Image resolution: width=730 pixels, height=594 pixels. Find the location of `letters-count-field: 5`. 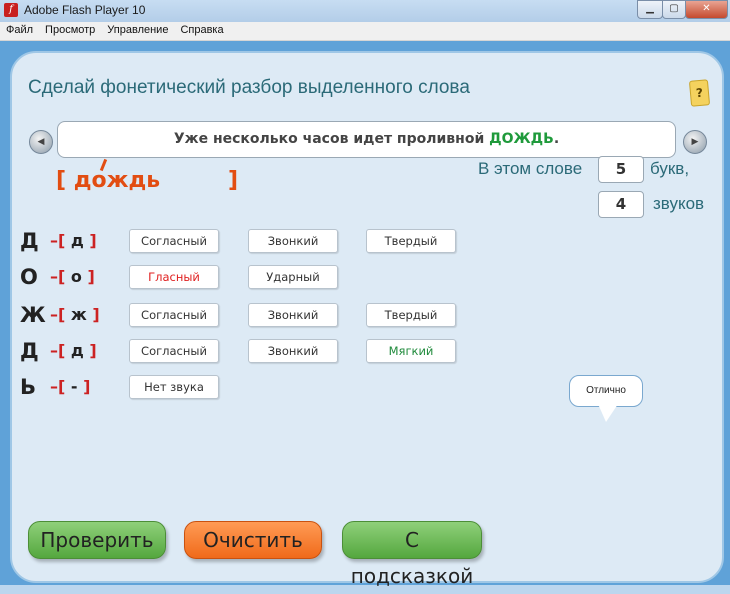

letters-count-field: 5 is located at coordinates (621, 169).